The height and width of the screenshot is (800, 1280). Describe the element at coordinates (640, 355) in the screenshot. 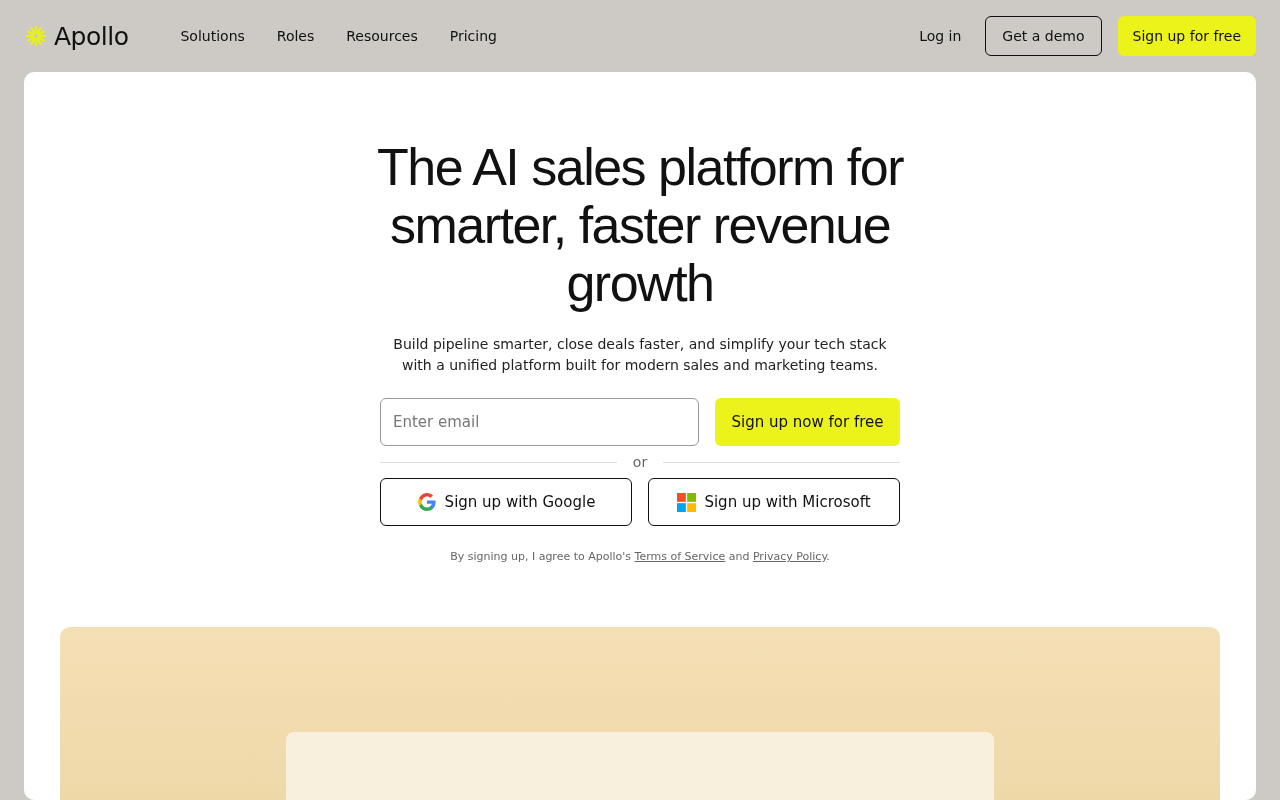

I see `hero-subtitle: Build pipeline smarter, close deals faster, and simplify your tech stack with a unified platform built for modern sales and marketing teams.` at that location.